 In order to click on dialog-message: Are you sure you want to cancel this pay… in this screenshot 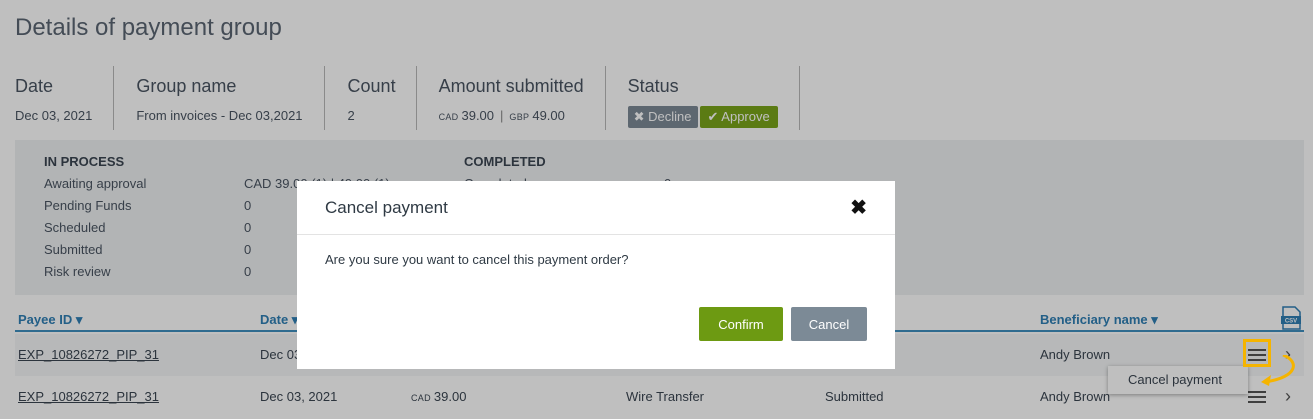, I will do `click(477, 259)`.